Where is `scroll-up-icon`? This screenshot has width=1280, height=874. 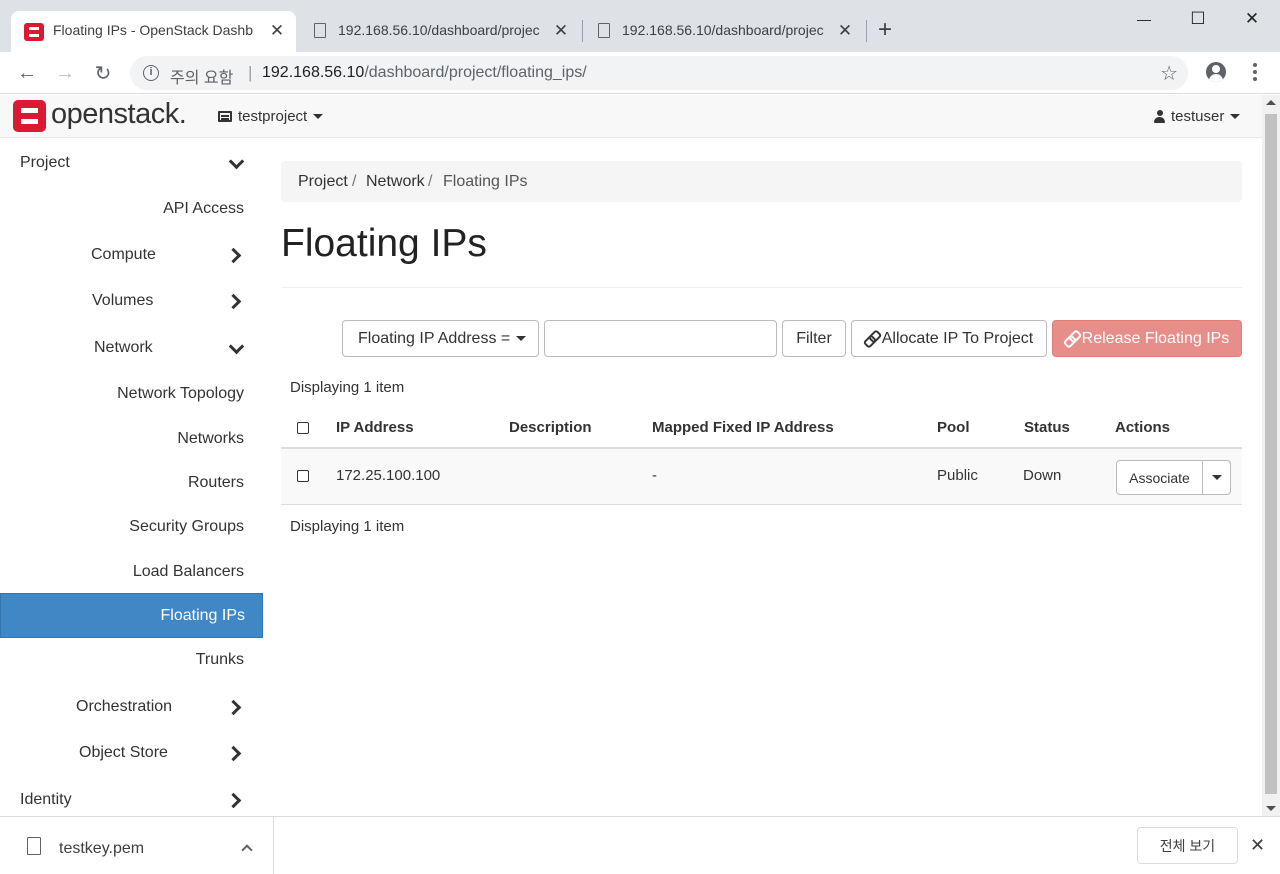 scroll-up-icon is located at coordinates (1271, 102).